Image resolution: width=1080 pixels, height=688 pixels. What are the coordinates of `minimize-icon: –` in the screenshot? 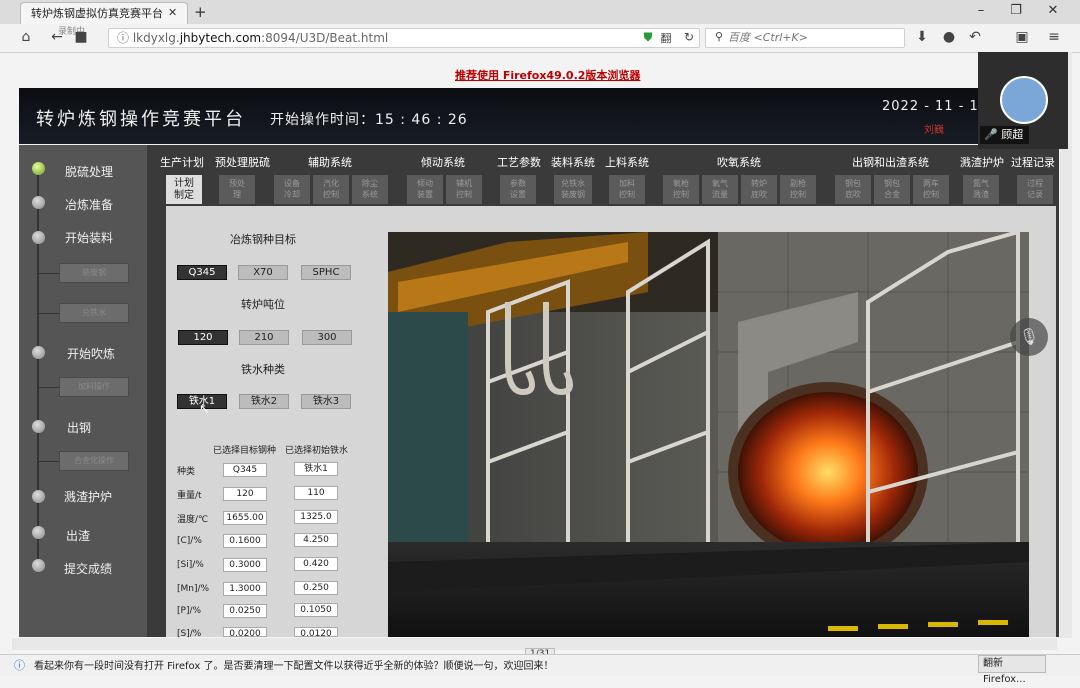 It's located at (981, 10).